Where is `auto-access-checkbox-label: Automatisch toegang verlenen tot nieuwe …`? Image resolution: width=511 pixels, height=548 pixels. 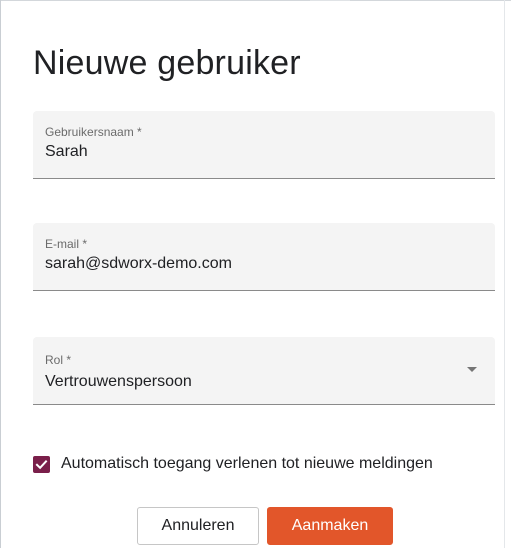
auto-access-checkbox-label: Automatisch toegang verlenen tot nieuwe … is located at coordinates (247, 463).